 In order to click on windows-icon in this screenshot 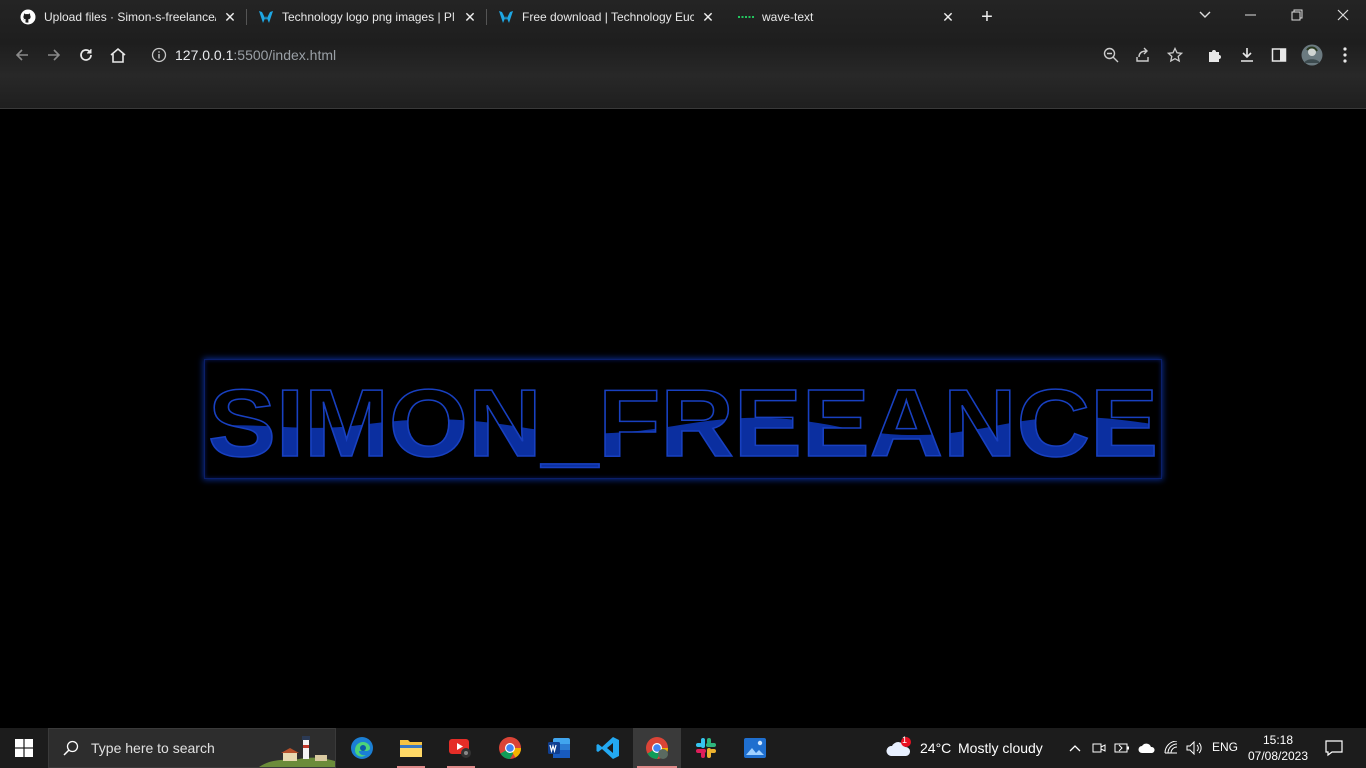, I will do `click(24, 748)`.